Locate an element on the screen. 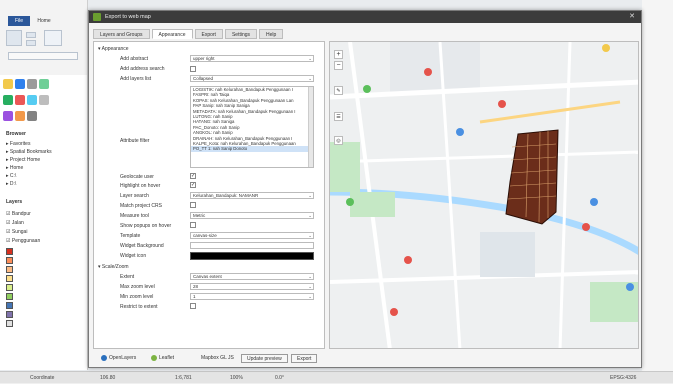  match-project-crs-label: Match project CRS is located at coordinates (141, 206).